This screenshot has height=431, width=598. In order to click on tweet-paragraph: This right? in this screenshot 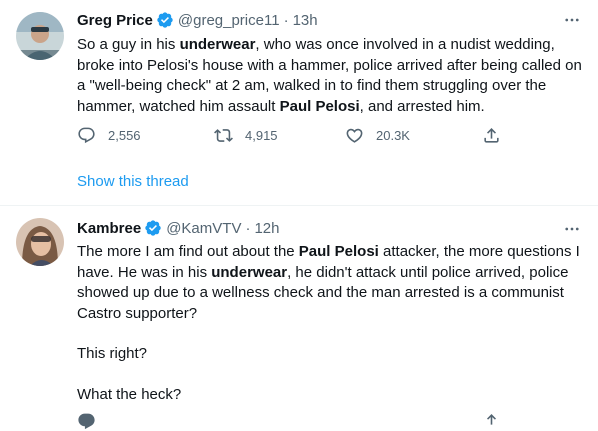, I will do `click(112, 353)`.